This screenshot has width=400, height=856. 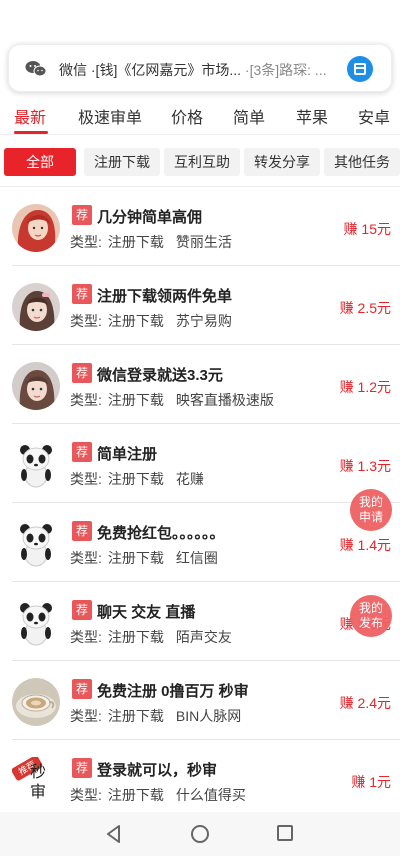 I want to click on task-app: 花赚, so click(x=189, y=479).